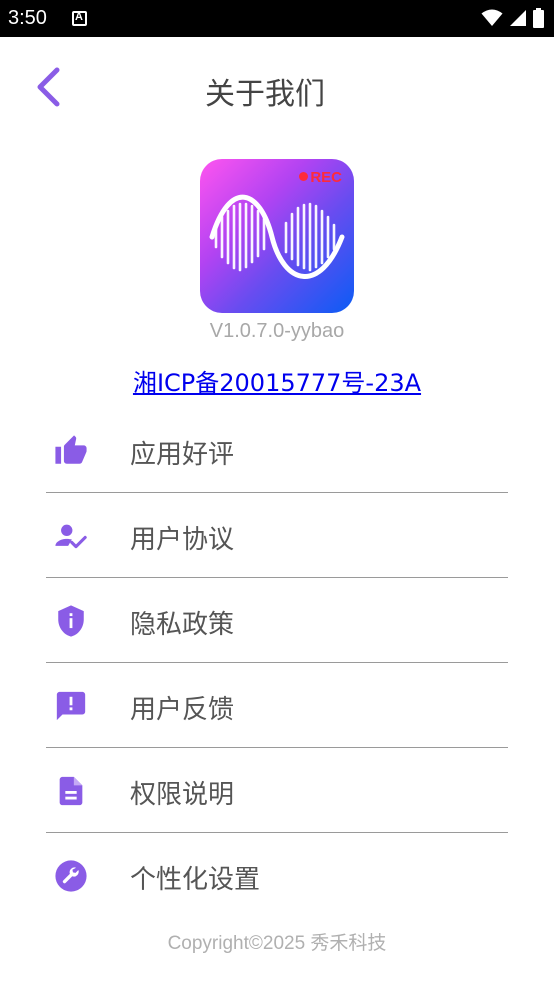  I want to click on status-bar: 3:50, so click(277, 18).